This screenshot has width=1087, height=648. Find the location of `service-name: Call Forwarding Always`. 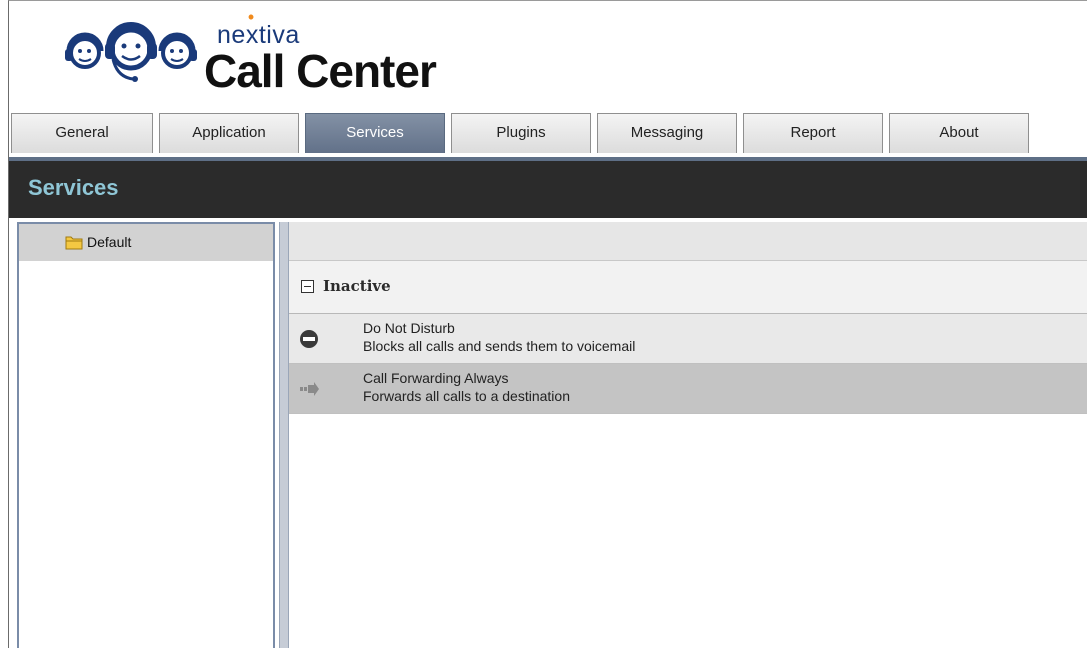

service-name: Call Forwarding Always is located at coordinates (436, 378).